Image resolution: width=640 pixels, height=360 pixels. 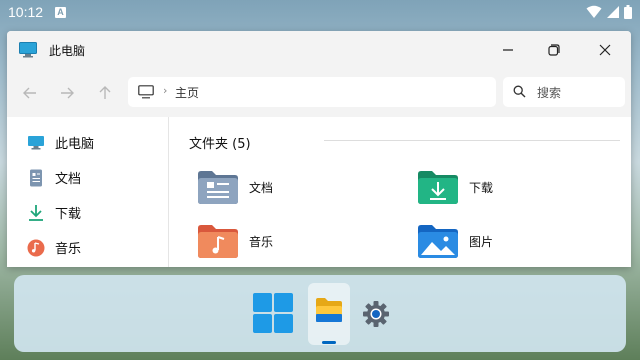 I want to click on clock: 10:12, so click(x=26, y=12).